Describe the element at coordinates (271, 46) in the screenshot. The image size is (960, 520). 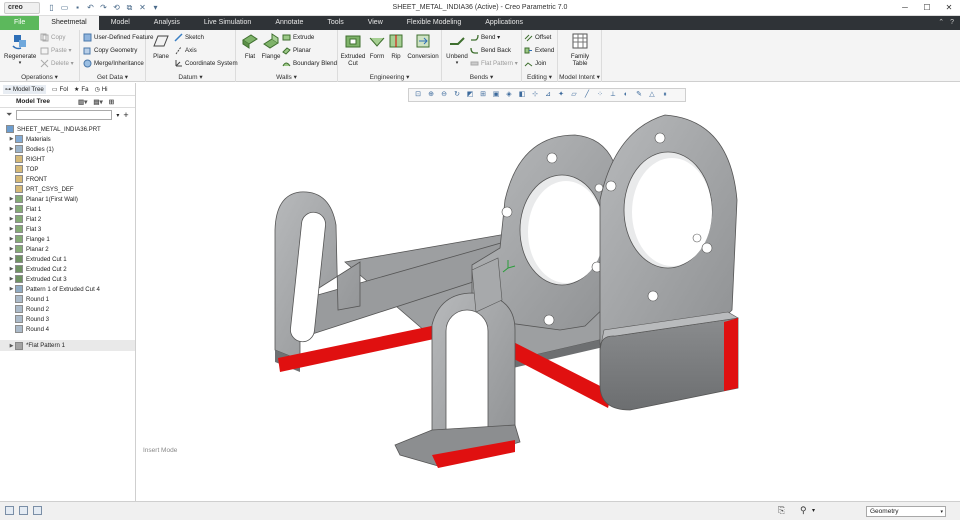
I see `flange-button: Flange` at that location.